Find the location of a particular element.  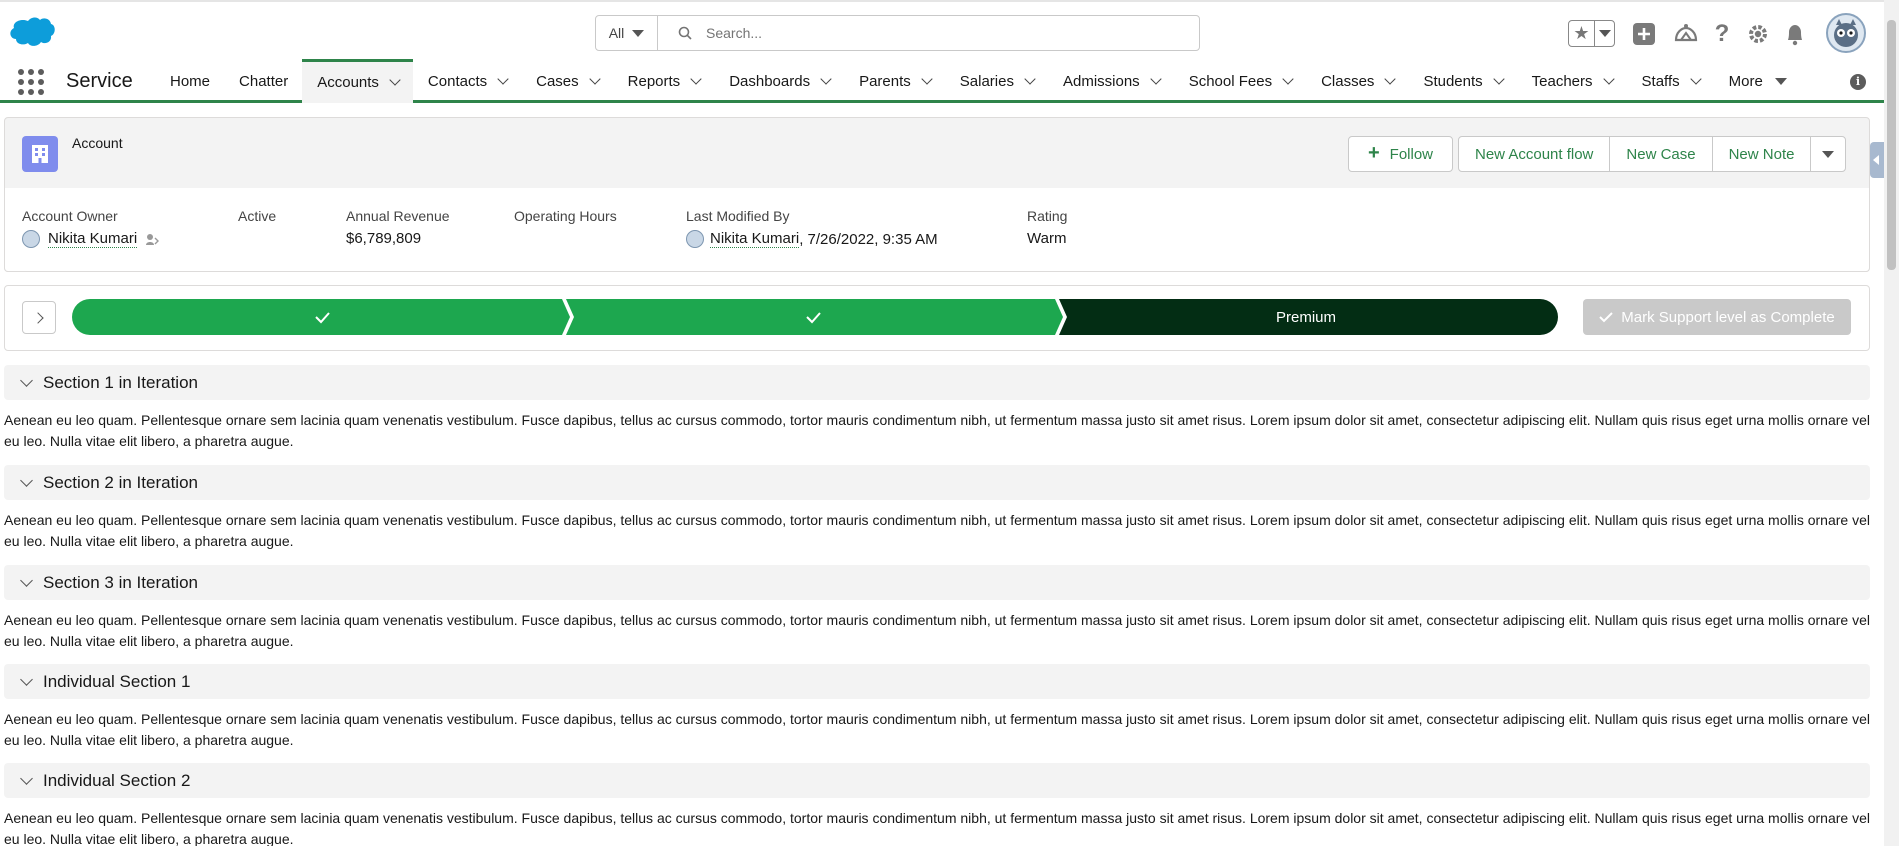

user-avatar is located at coordinates (1846, 33).